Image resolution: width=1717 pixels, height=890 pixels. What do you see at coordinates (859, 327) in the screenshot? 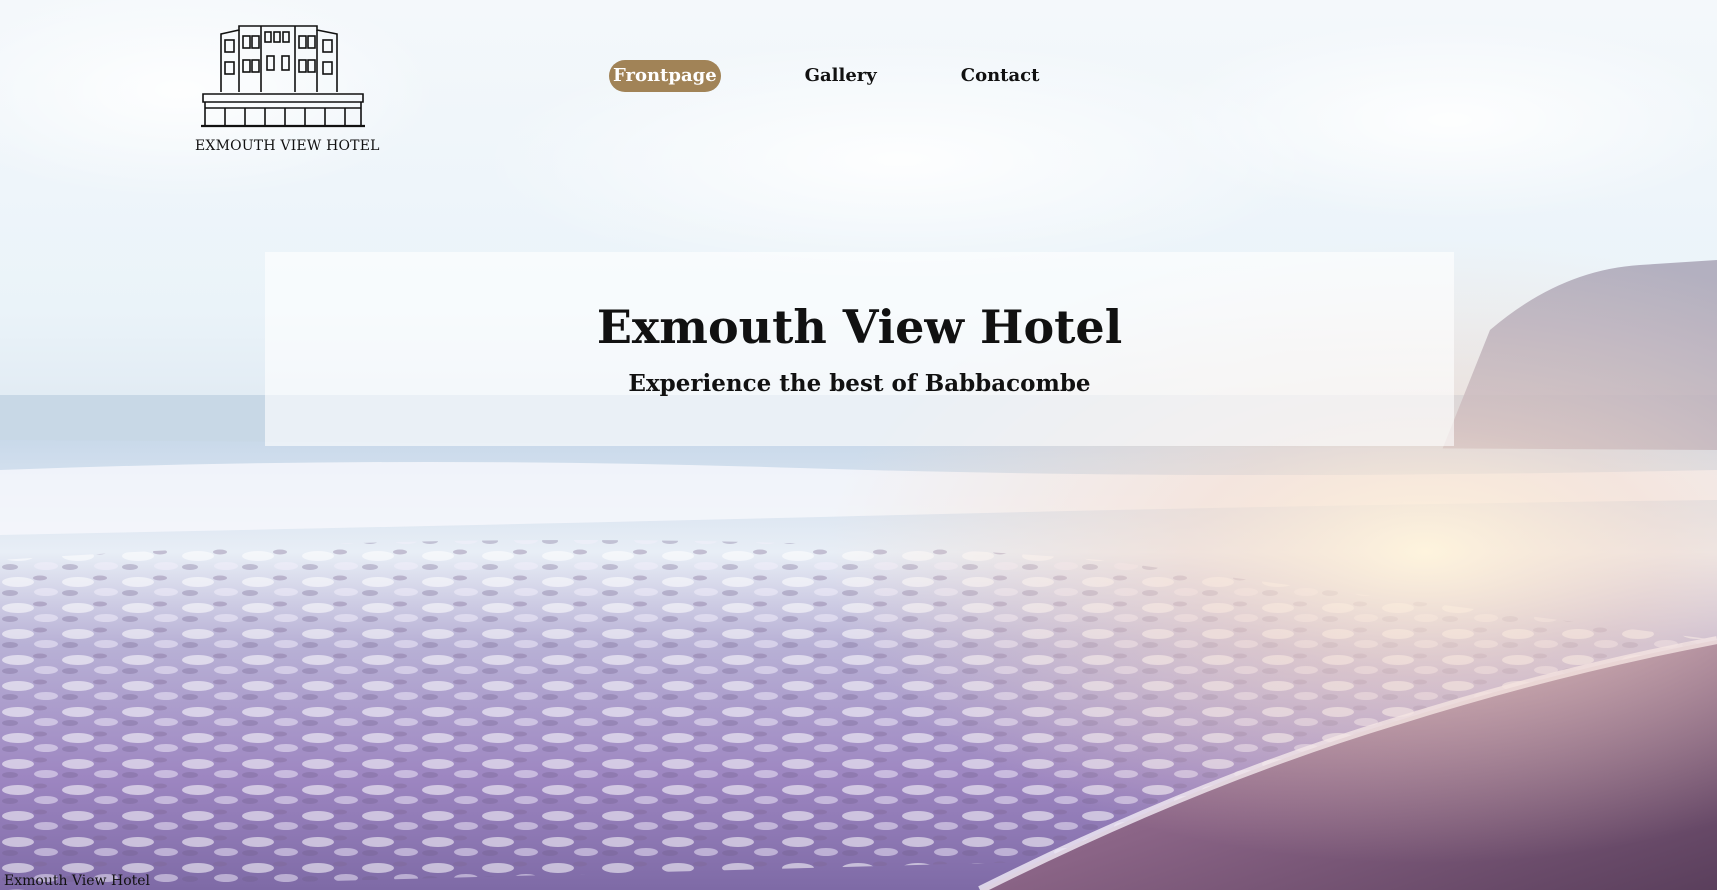
I see `hero-title: Exmouth View Hotel` at bounding box center [859, 327].